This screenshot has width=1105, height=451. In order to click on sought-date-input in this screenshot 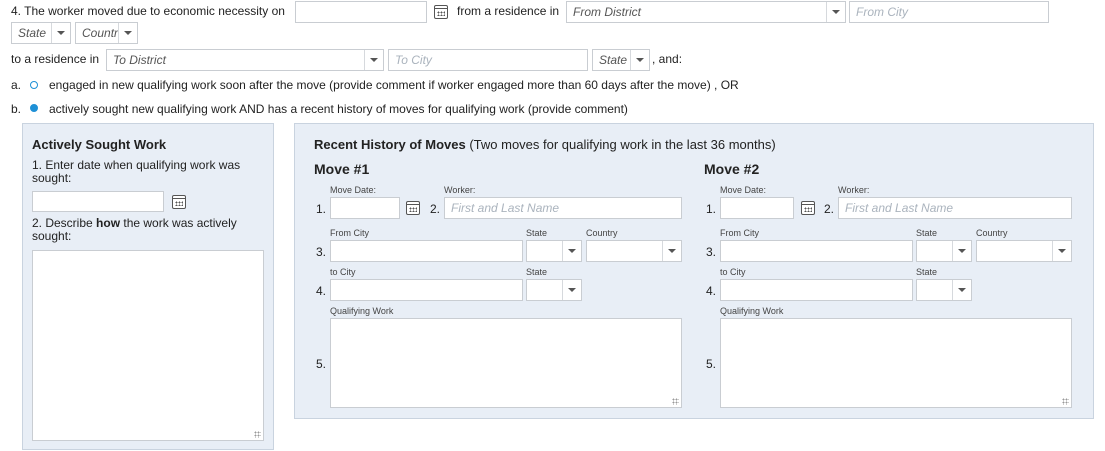, I will do `click(98, 201)`.